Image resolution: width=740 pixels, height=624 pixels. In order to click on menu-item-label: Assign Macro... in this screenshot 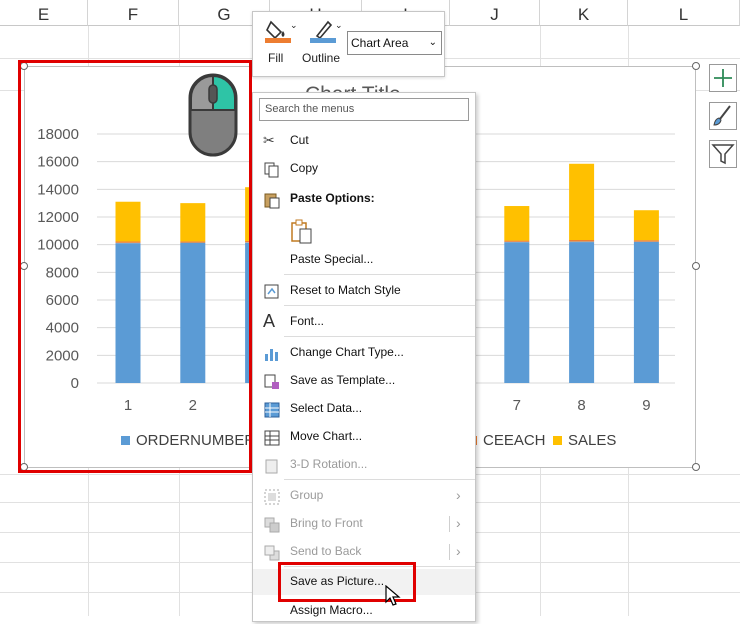, I will do `click(331, 610)`.